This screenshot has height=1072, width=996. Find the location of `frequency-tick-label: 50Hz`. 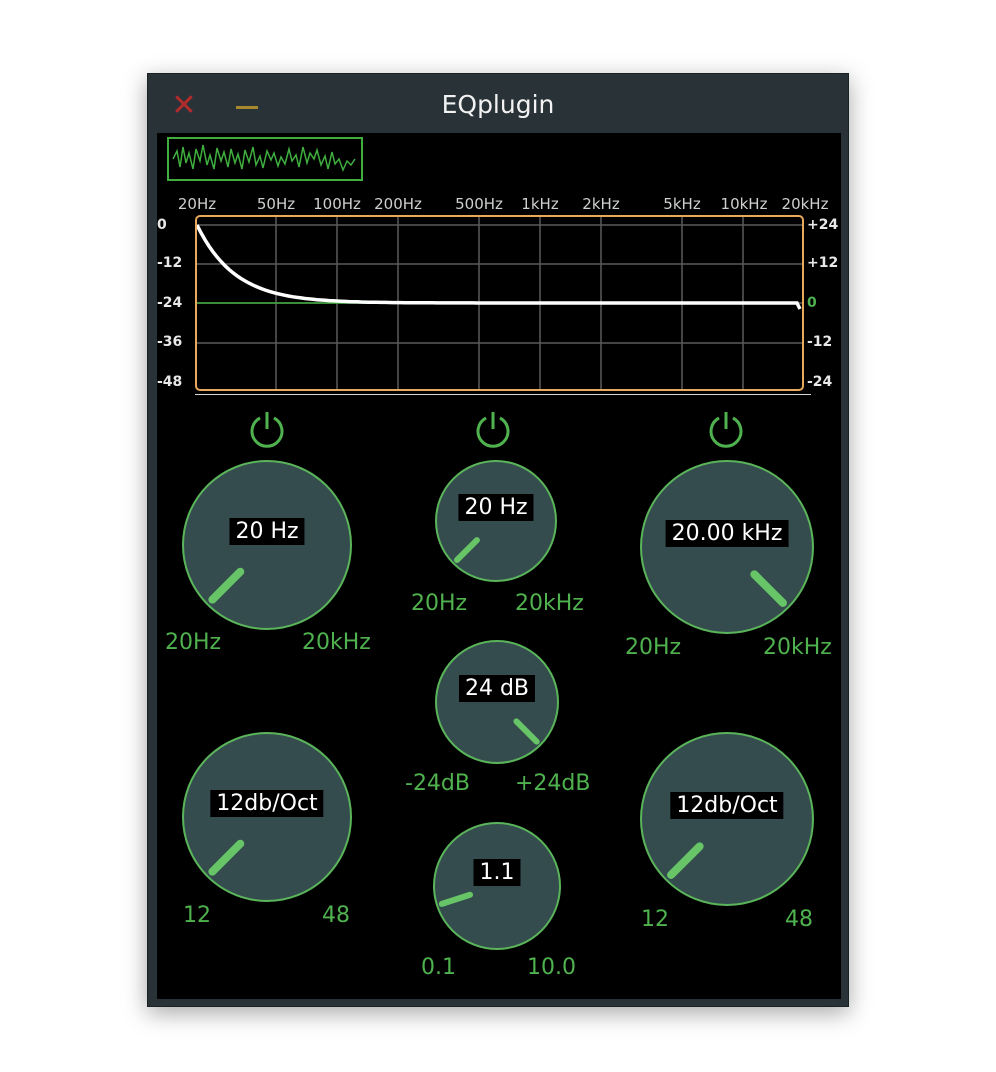

frequency-tick-label: 50Hz is located at coordinates (276, 204).